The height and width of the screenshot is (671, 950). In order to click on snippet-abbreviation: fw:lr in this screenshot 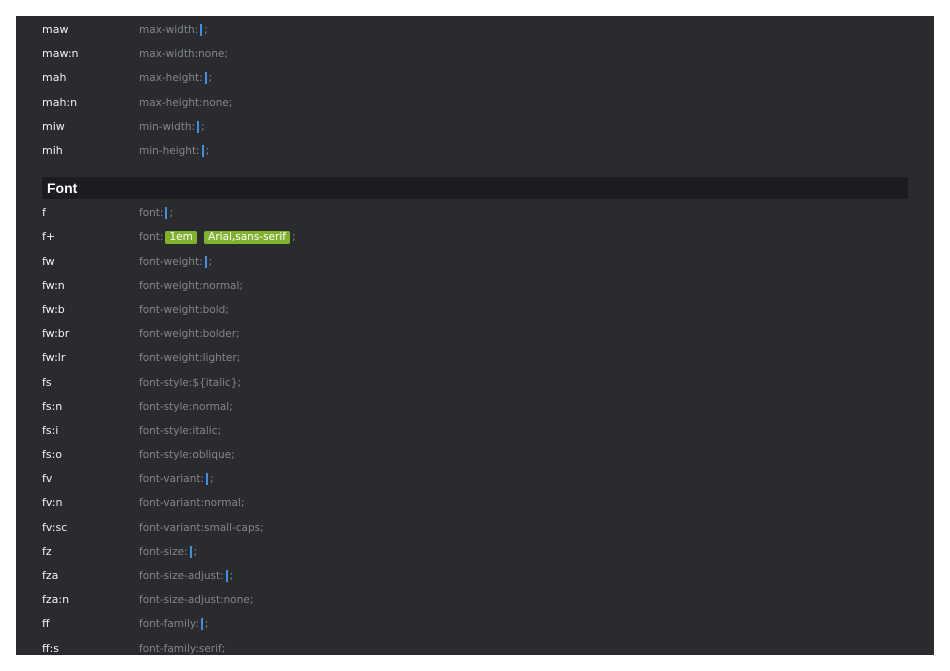, I will do `click(54, 358)`.